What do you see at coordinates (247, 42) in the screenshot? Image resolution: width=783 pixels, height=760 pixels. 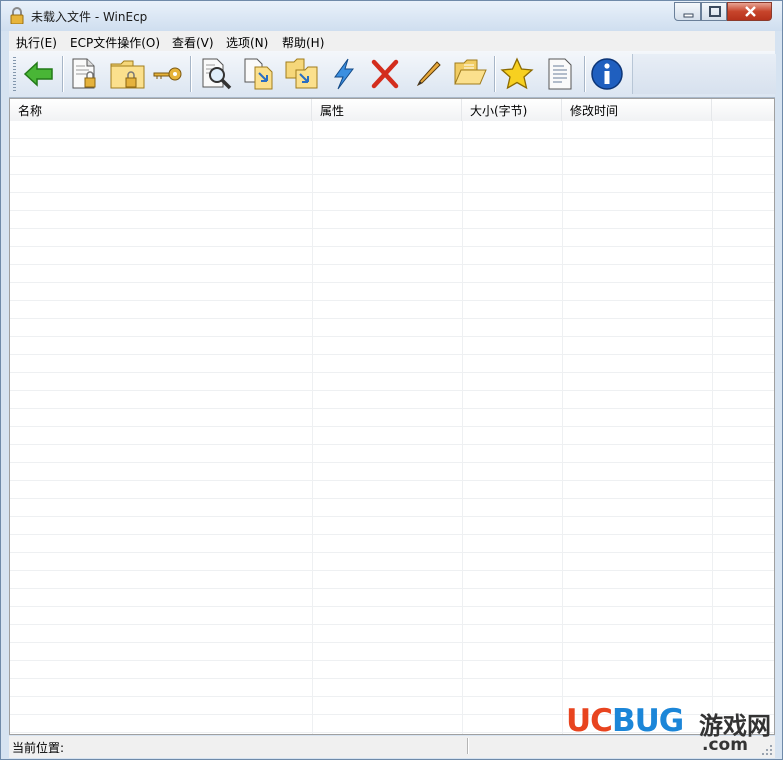 I see `menu-options: 选项(N)` at bounding box center [247, 42].